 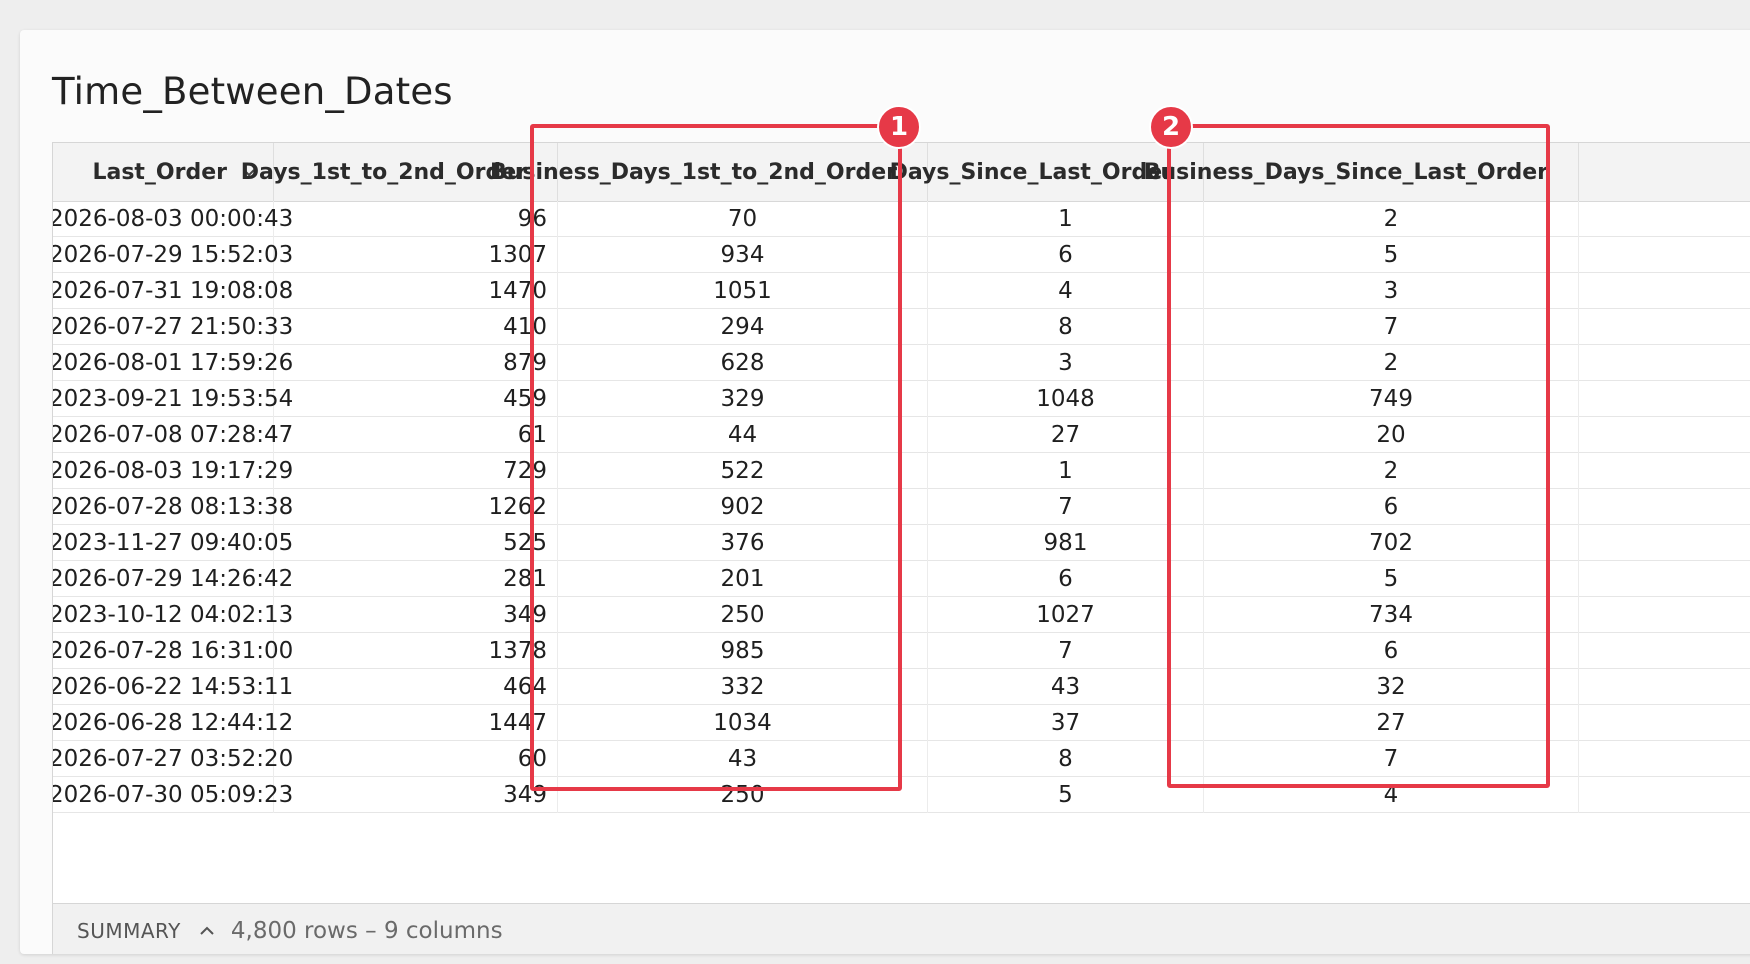 I want to click on table-row: 2026-07-31 19:08:08 1470 1051 4 3, so click(x=901, y=291).